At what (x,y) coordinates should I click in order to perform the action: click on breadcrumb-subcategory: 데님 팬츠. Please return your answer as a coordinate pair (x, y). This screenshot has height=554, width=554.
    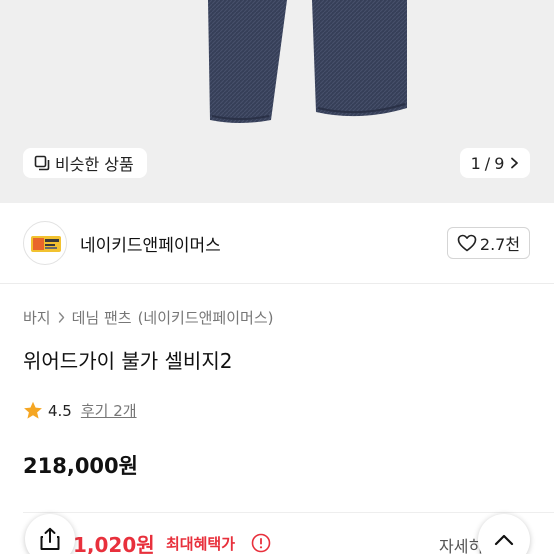
    Looking at the image, I should click on (102, 317).